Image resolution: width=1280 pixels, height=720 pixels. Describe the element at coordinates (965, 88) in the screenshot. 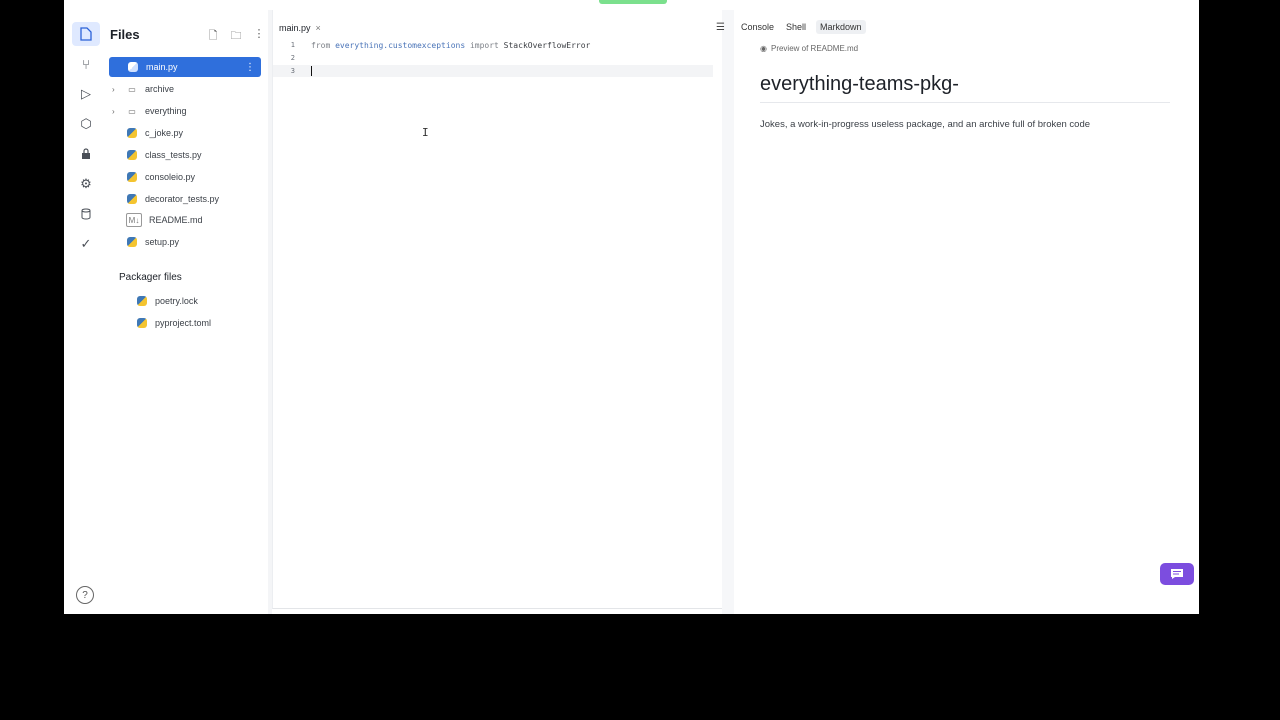

I see `markdown-heading: everything-teams-pkg-` at that location.